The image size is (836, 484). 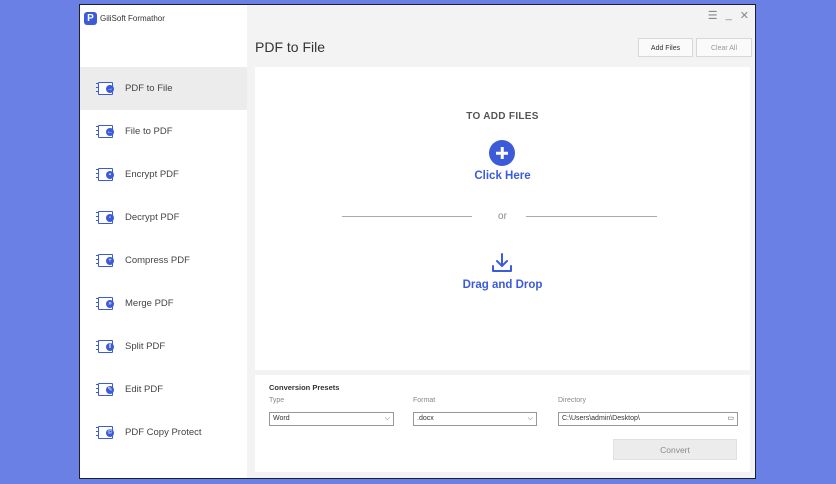 What do you see at coordinates (290, 47) in the screenshot?
I see `page-title: PDF to File` at bounding box center [290, 47].